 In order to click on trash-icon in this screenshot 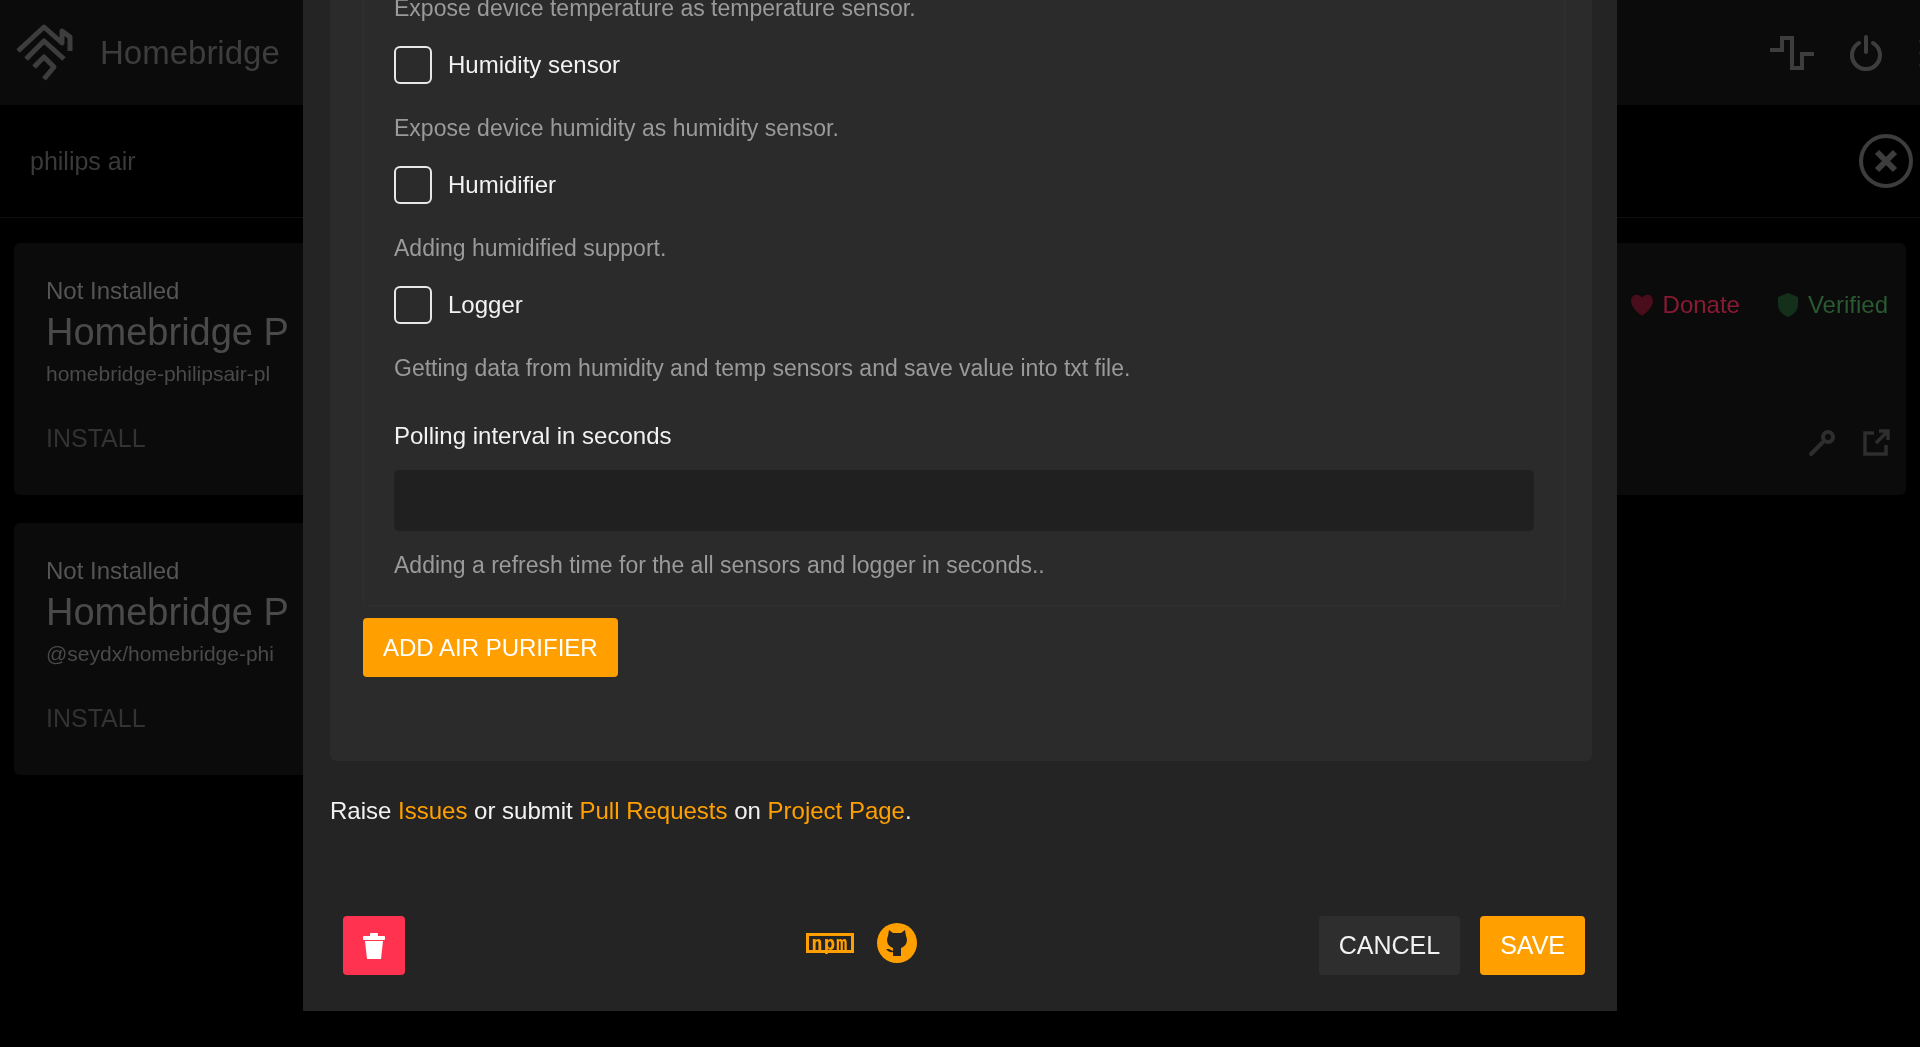, I will do `click(374, 945)`.